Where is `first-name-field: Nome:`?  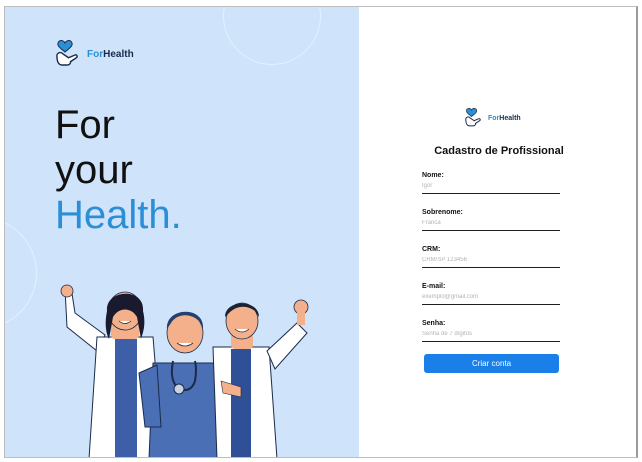 first-name-field: Nome: is located at coordinates (491, 183).